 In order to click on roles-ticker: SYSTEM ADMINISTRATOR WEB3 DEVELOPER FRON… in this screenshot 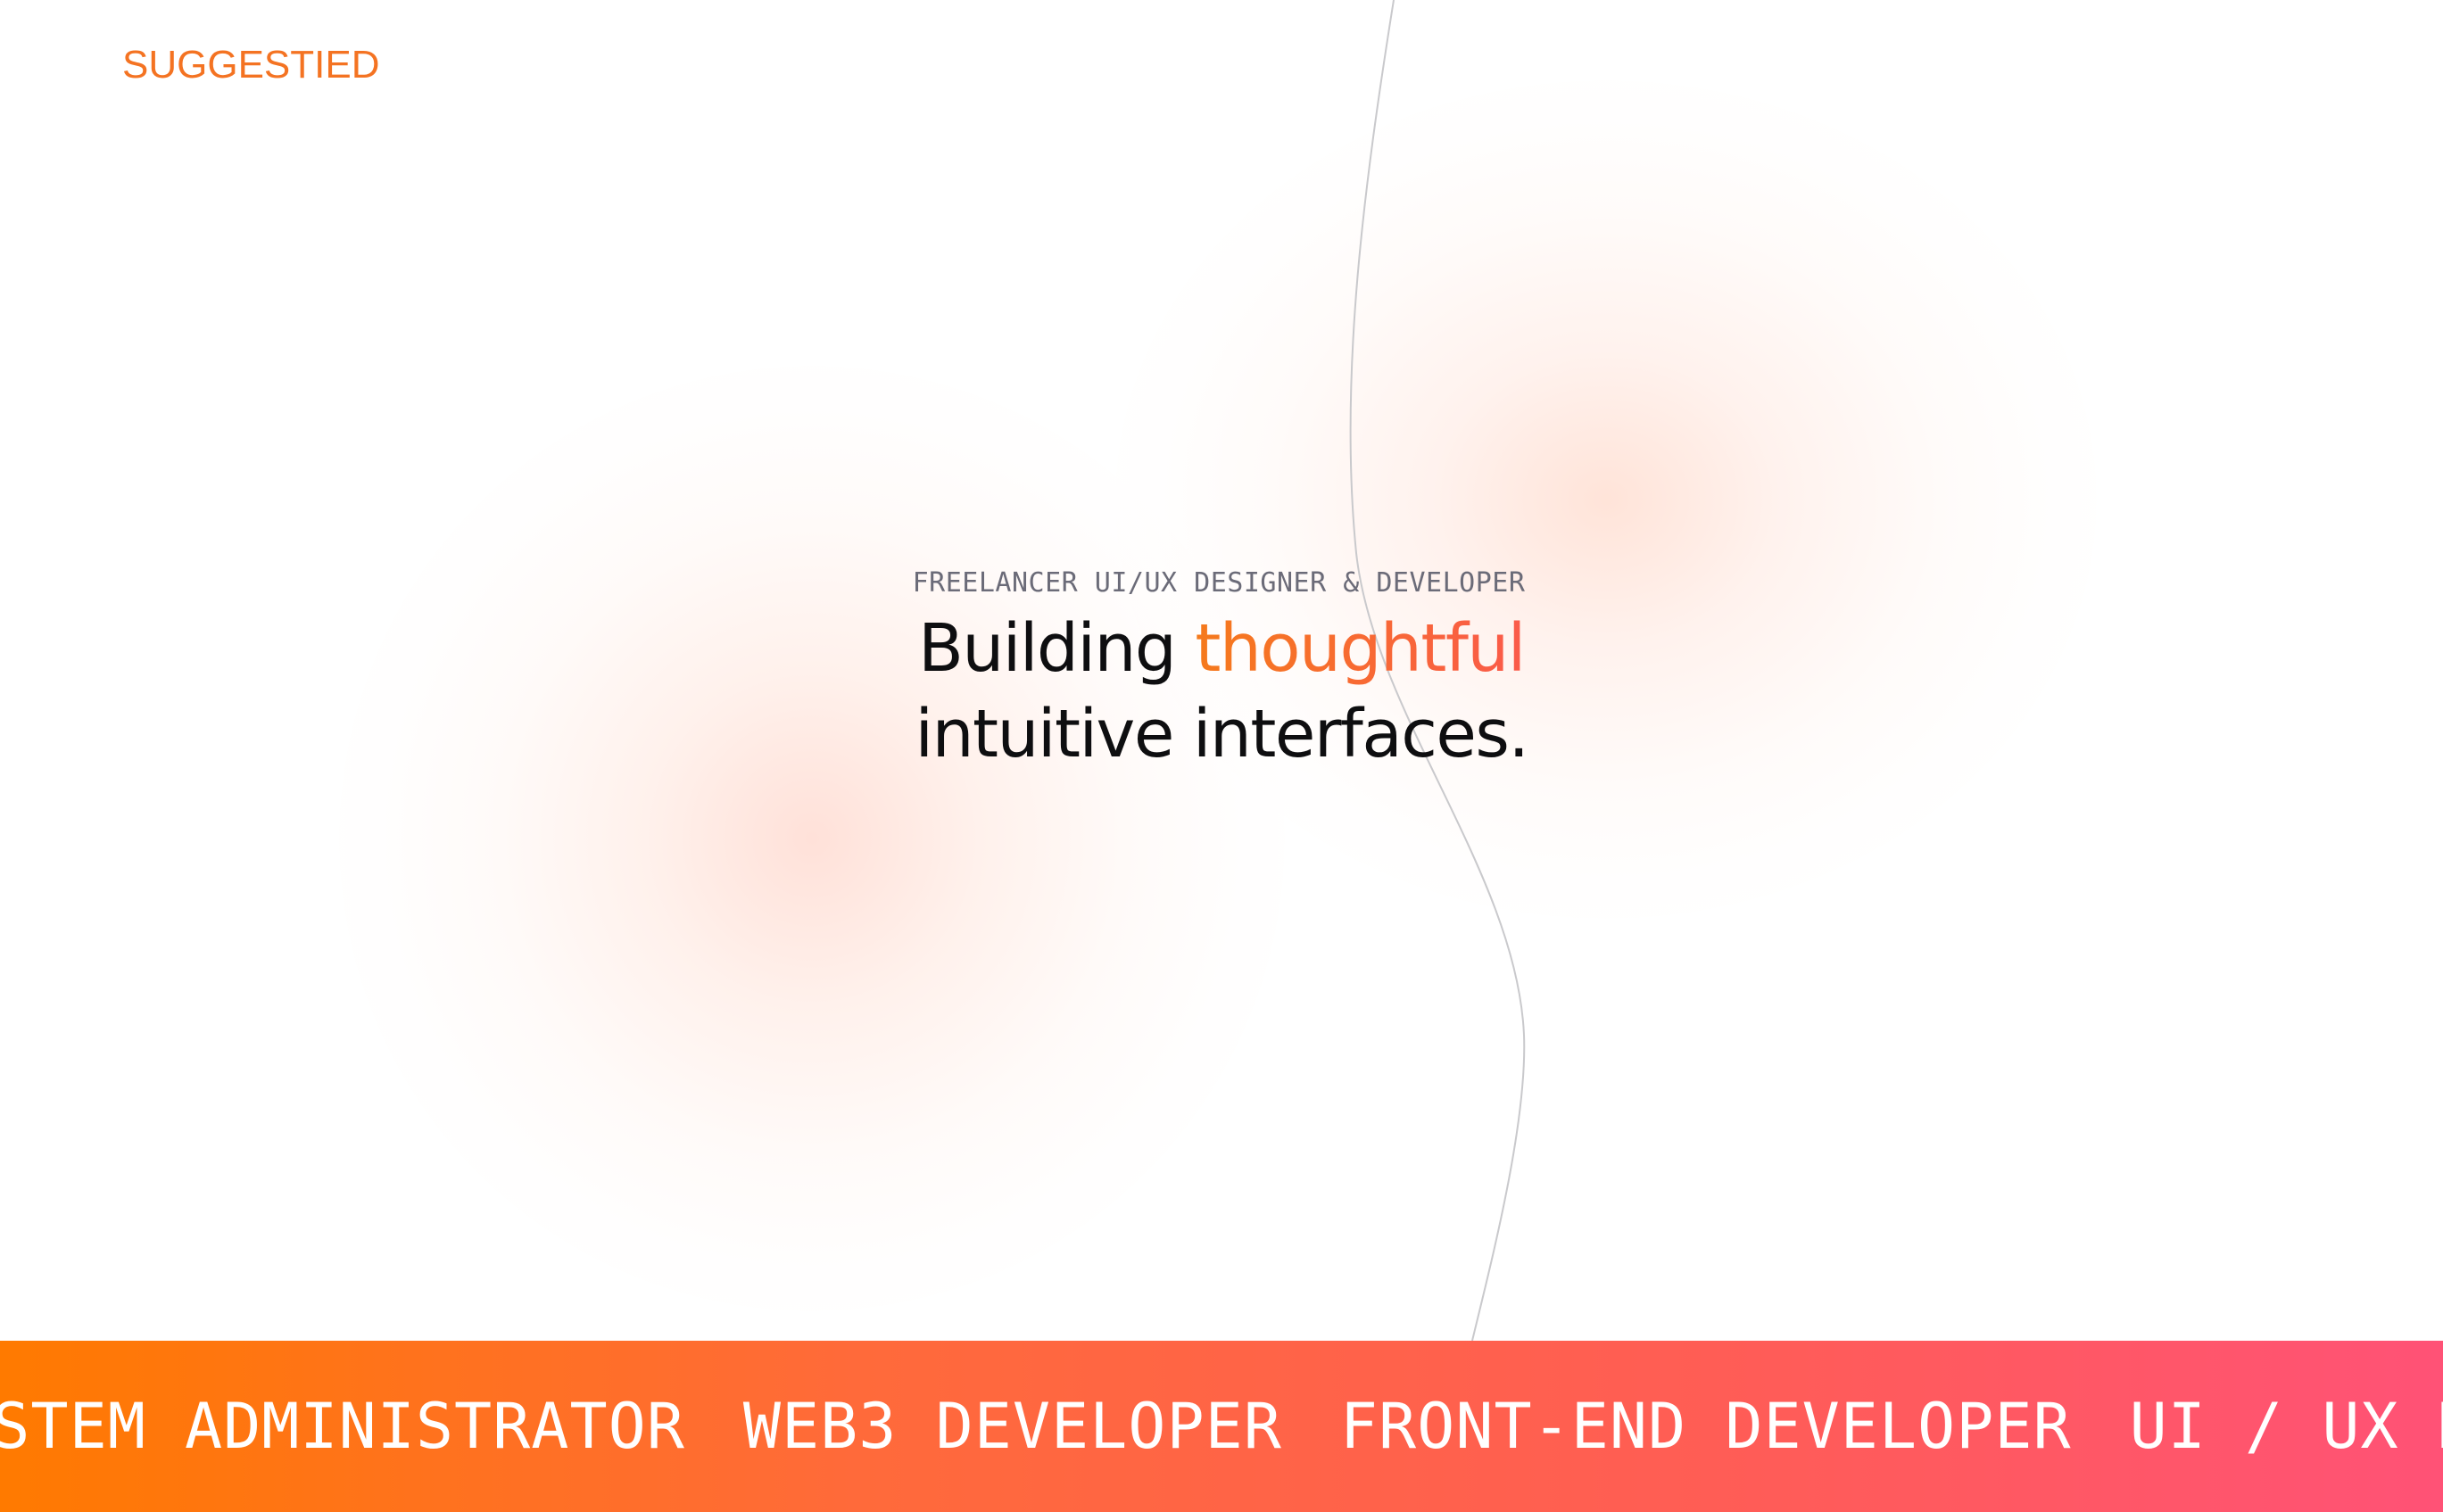, I will do `click(1221, 1426)`.